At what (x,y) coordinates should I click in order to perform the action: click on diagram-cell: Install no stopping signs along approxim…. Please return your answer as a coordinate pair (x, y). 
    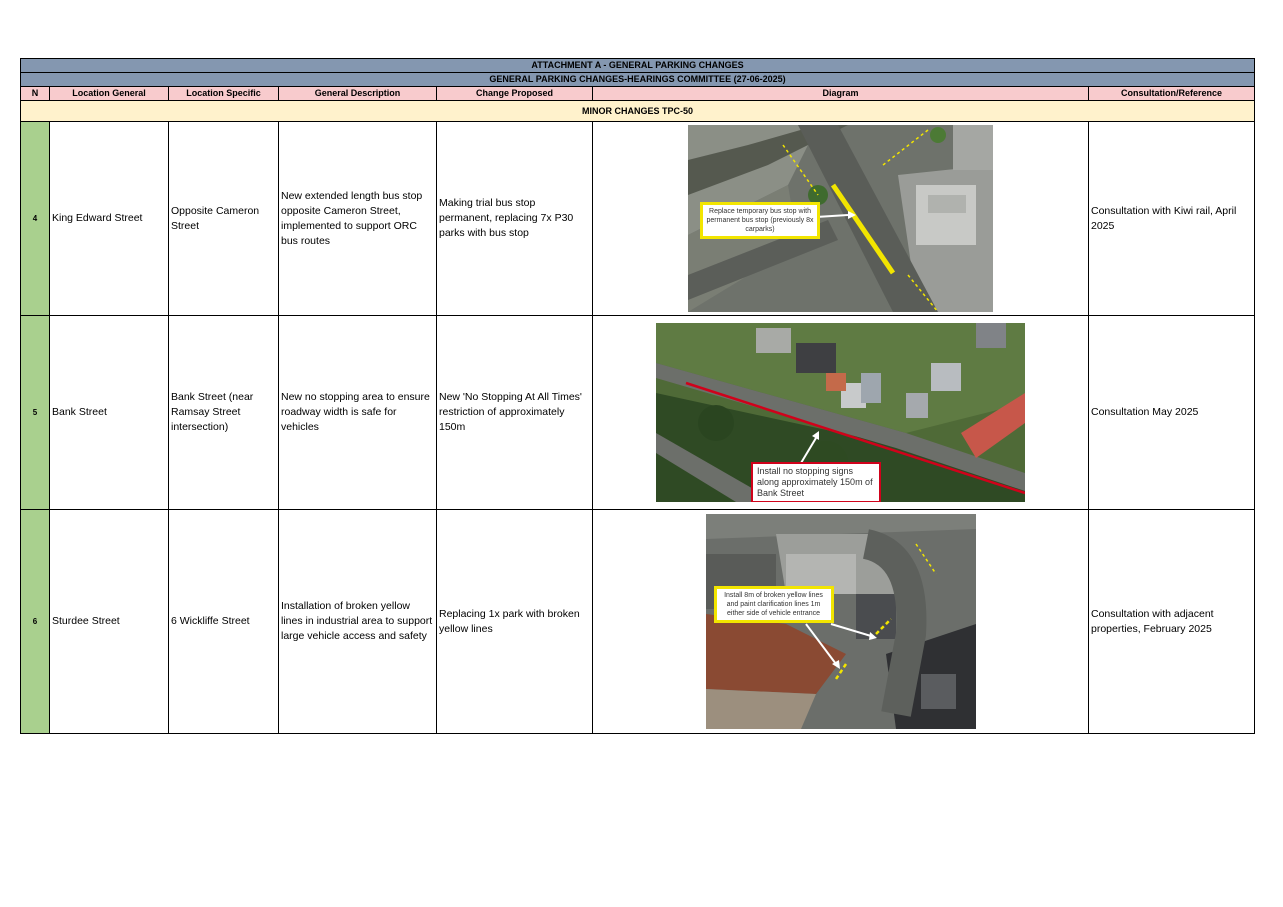
    Looking at the image, I should click on (840, 412).